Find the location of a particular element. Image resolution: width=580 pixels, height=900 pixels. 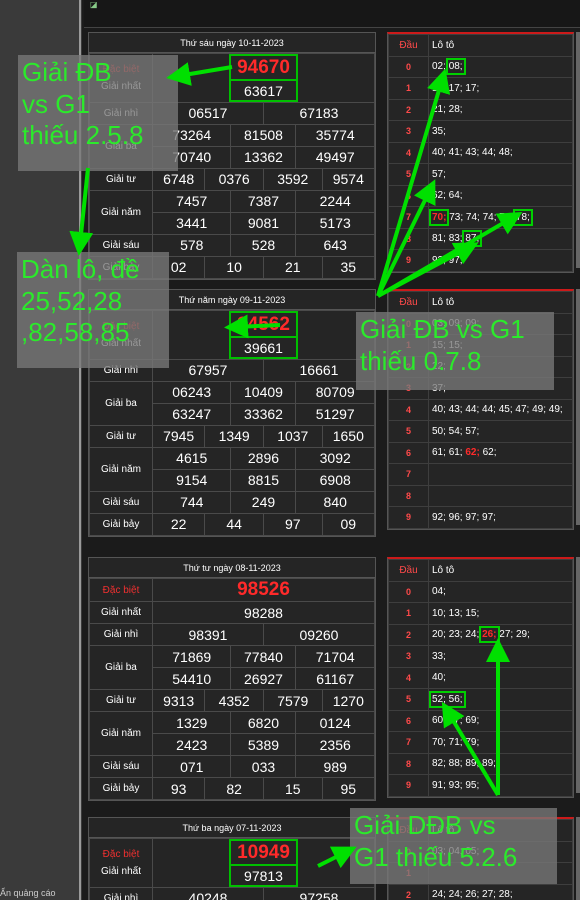

arrow-to-lo-set is located at coordinates (81, 211).